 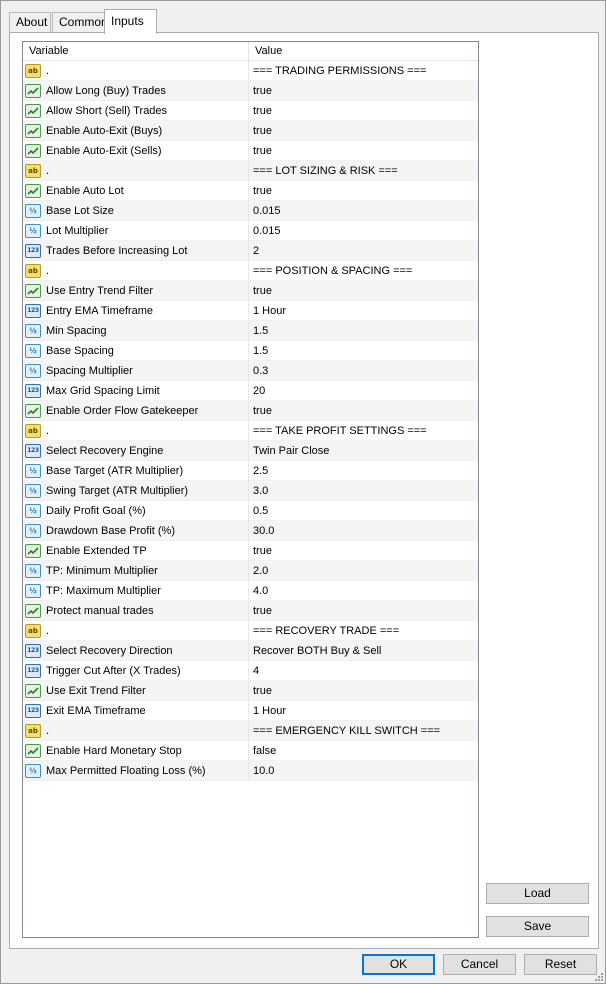 What do you see at coordinates (363, 490) in the screenshot?
I see `value-cell: 3.0` at bounding box center [363, 490].